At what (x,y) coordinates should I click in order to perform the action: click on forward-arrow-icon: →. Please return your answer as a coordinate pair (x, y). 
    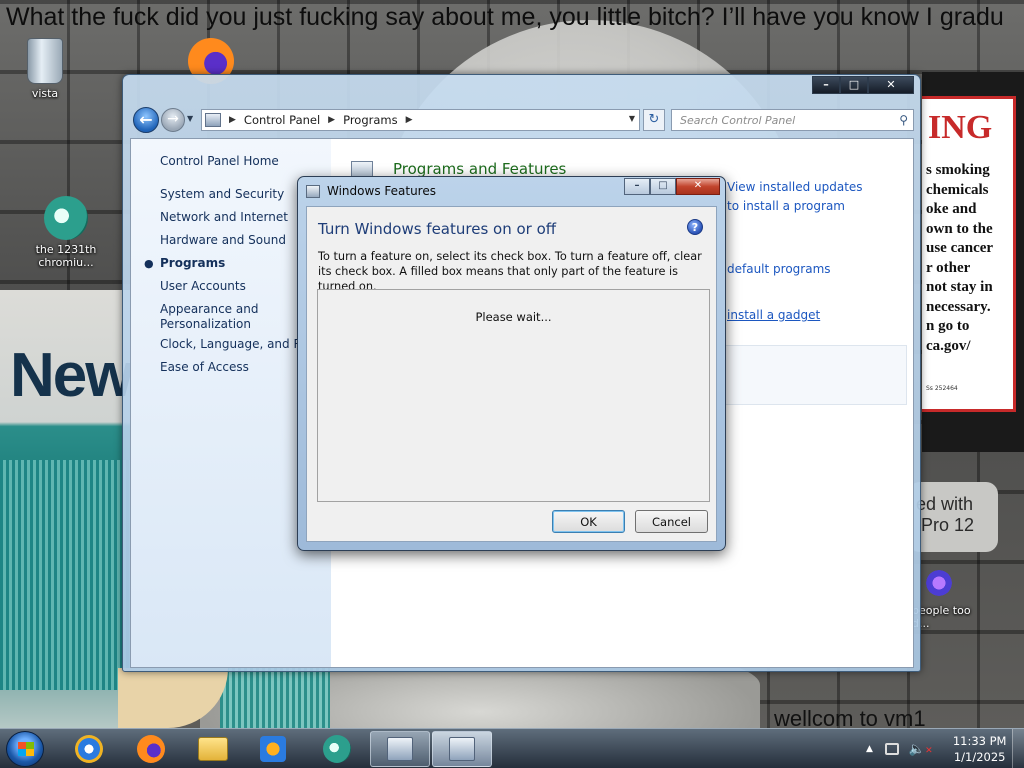
    Looking at the image, I should click on (173, 119).